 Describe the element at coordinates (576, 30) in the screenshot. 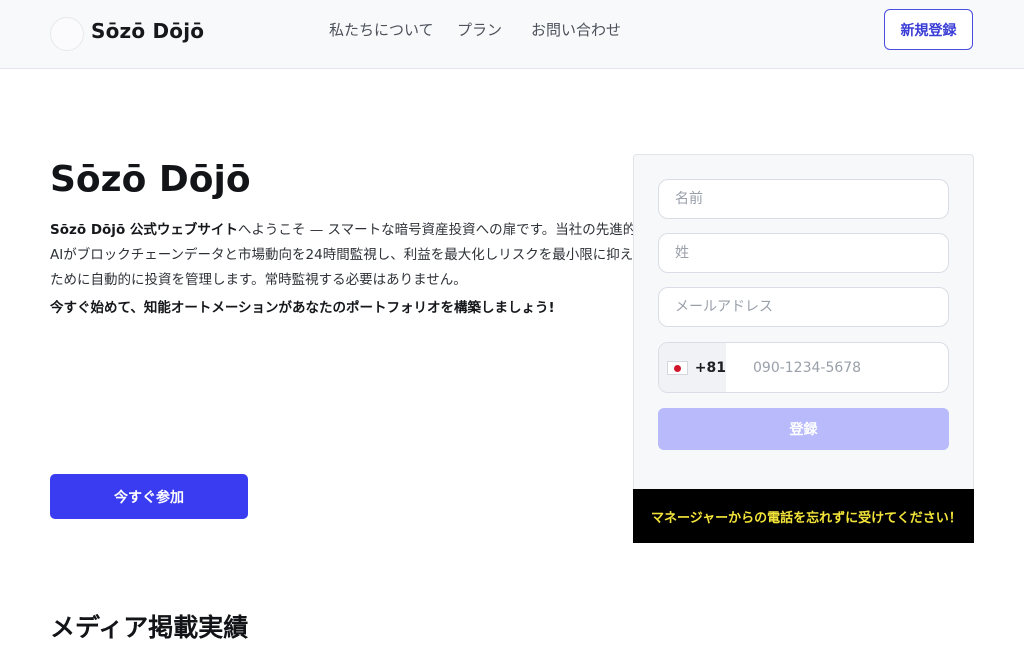

I see `nav-link-contact: お問い合わせ` at that location.